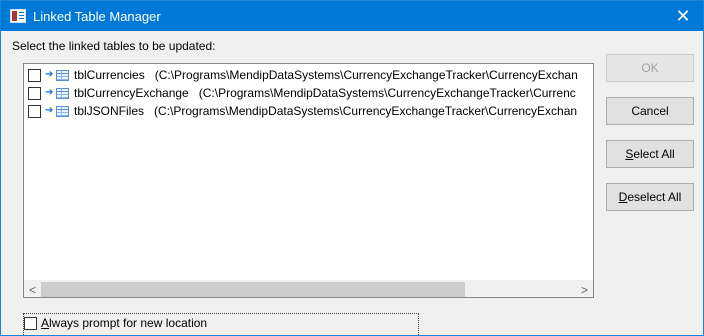  I want to click on select-all-button: Select All, so click(650, 154).